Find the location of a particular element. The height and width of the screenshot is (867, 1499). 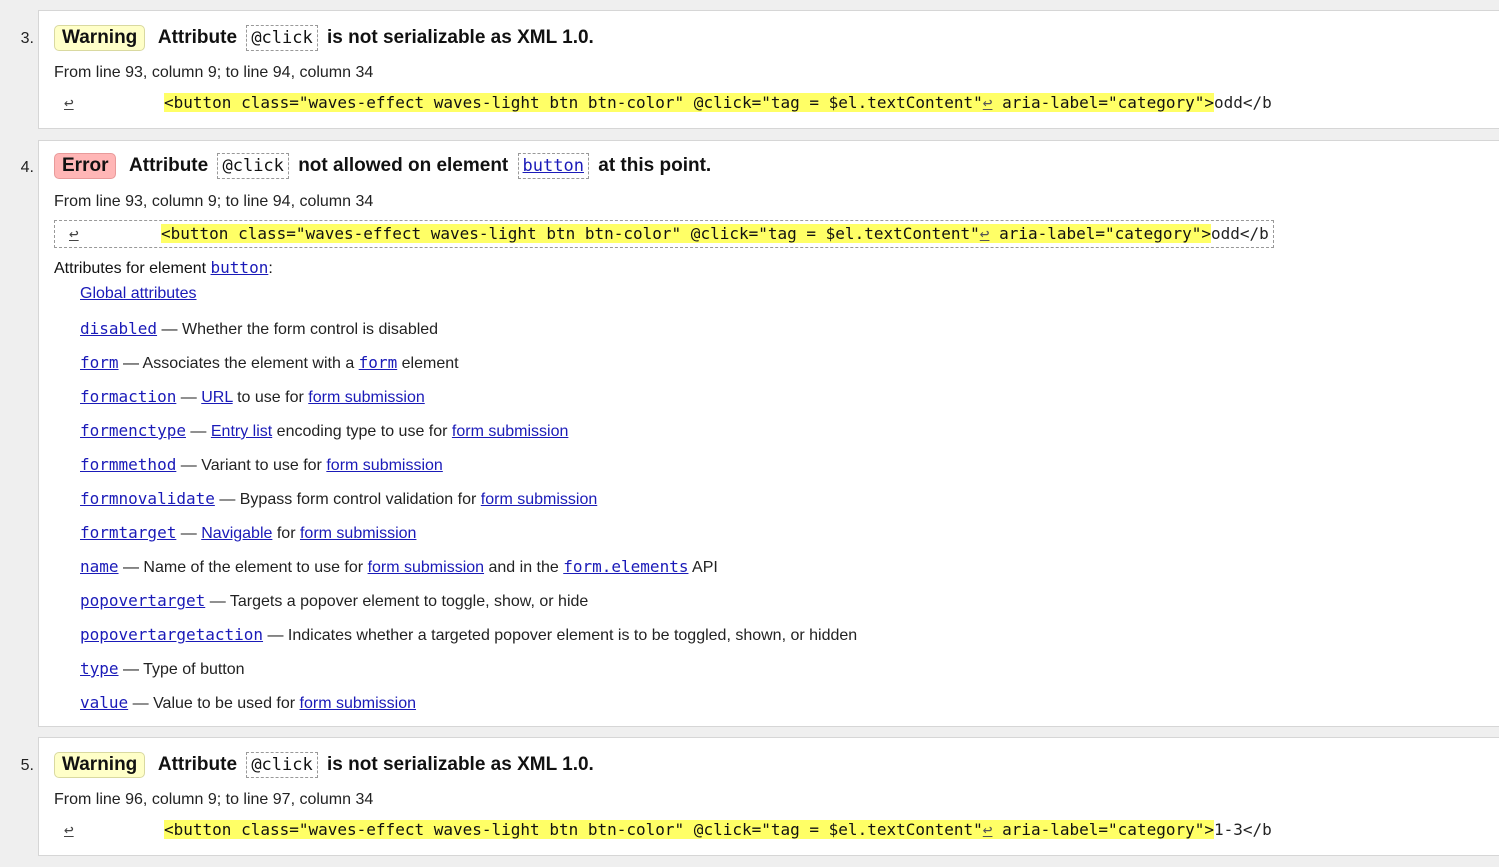

formenctype-attr-link: formenctype is located at coordinates (133, 430).